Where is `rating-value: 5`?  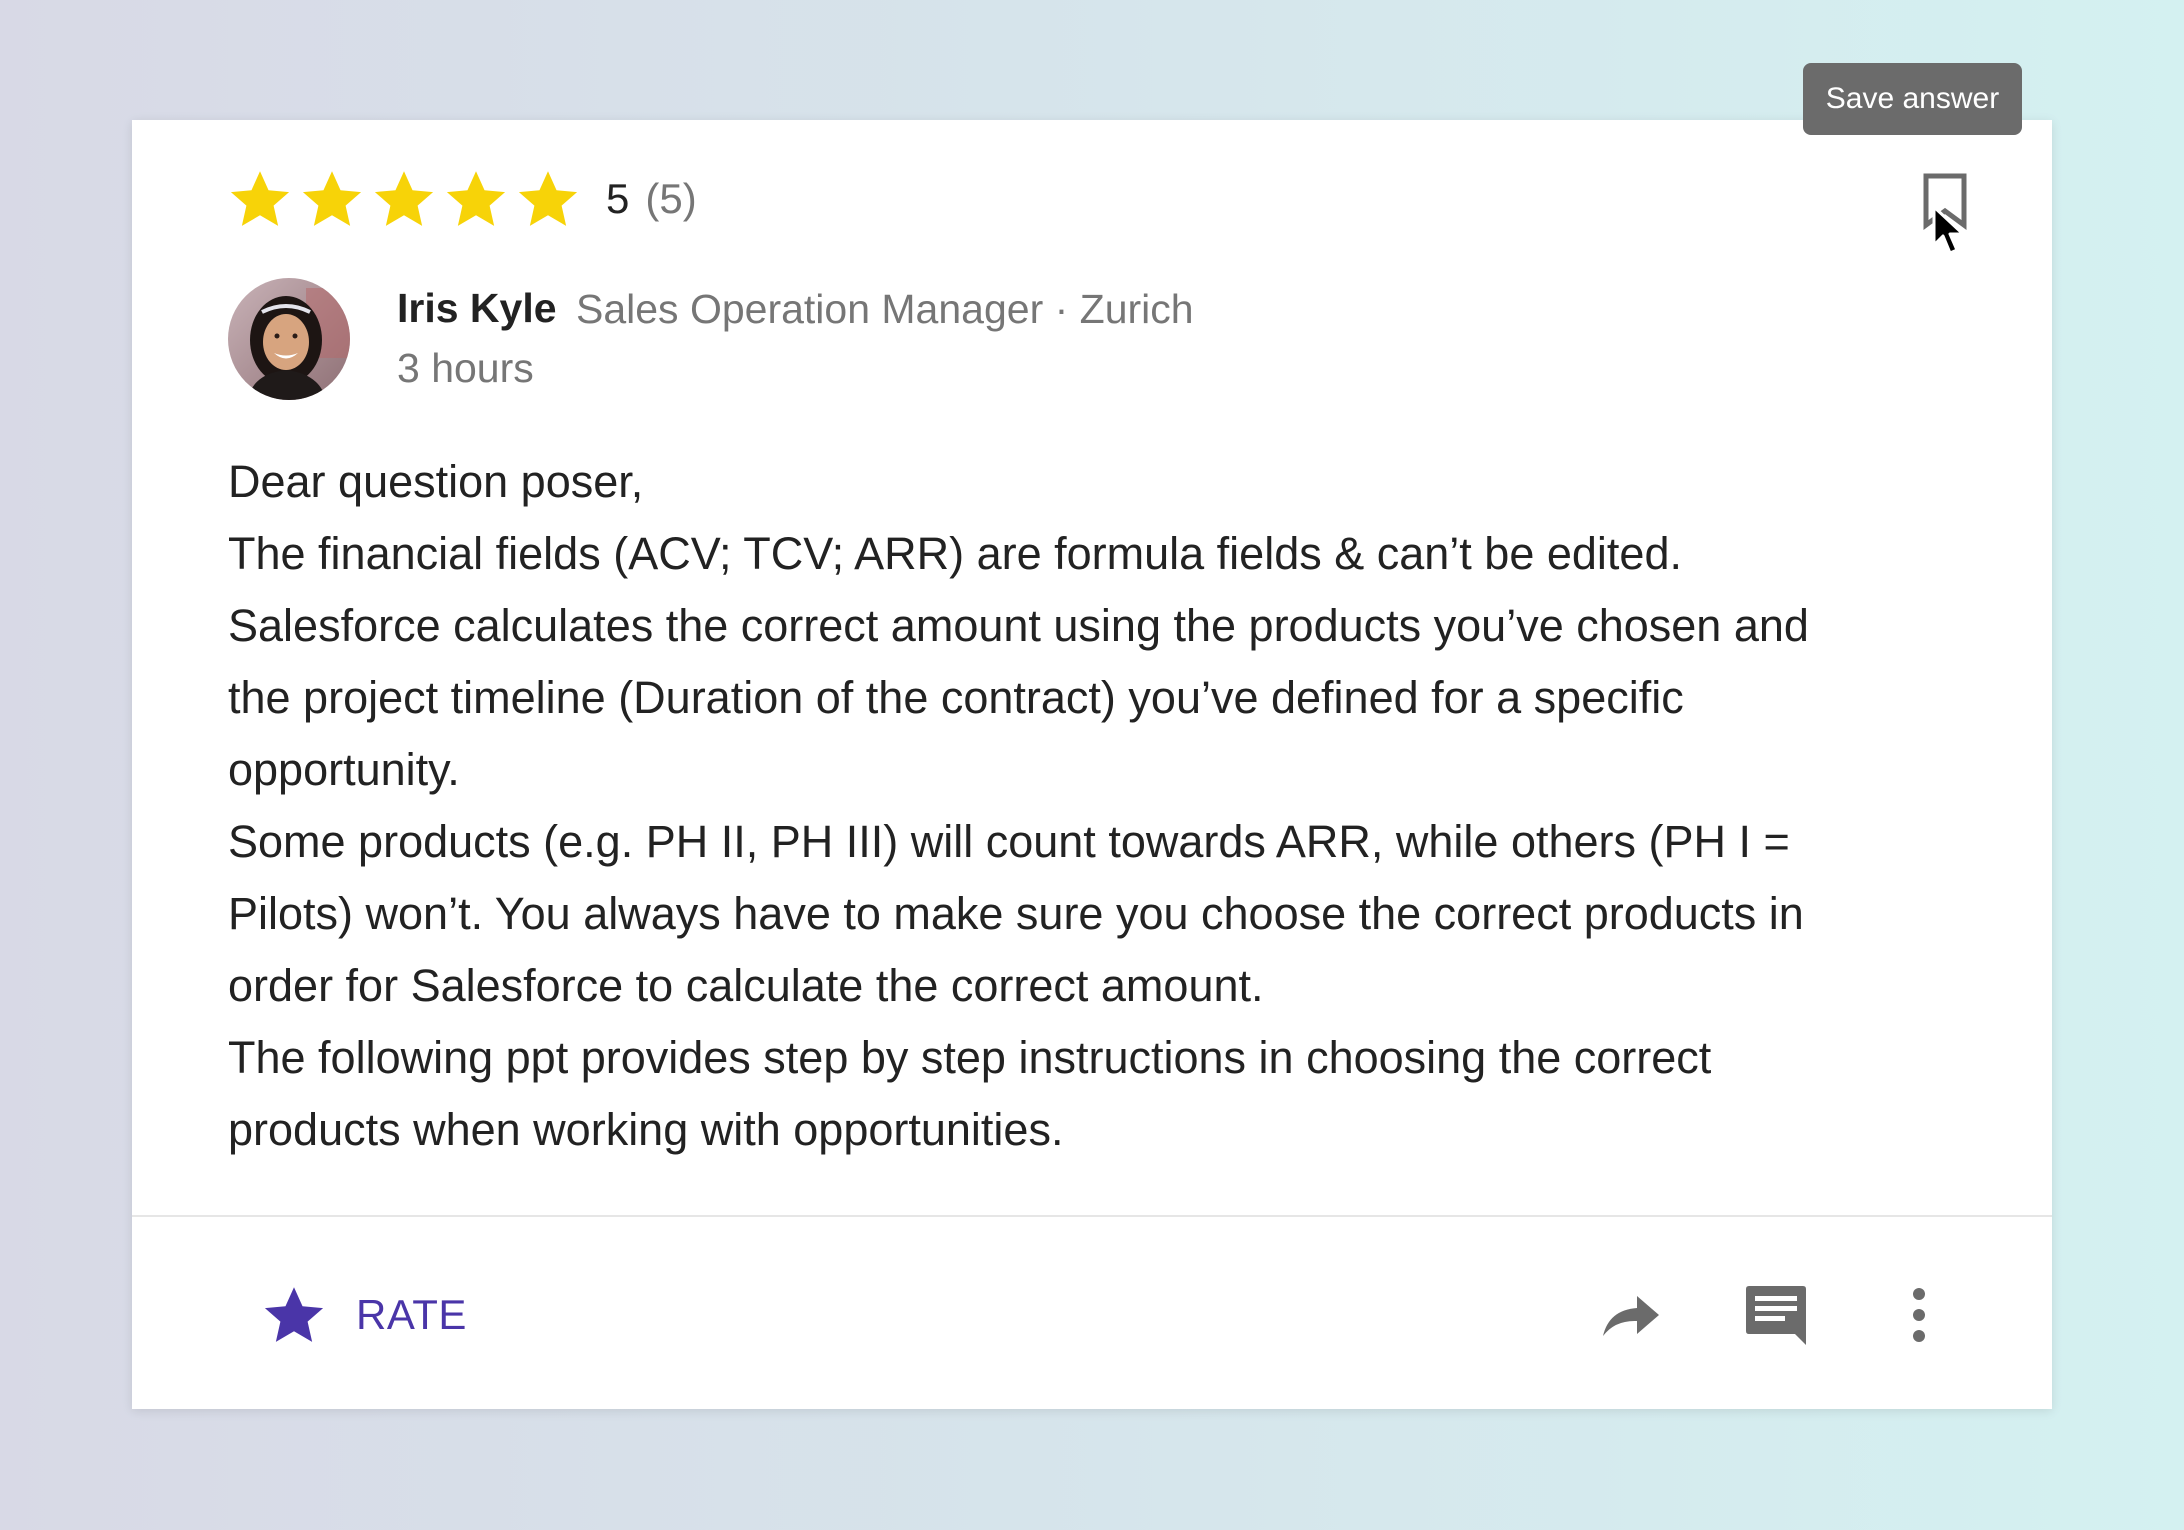 rating-value: 5 is located at coordinates (618, 198).